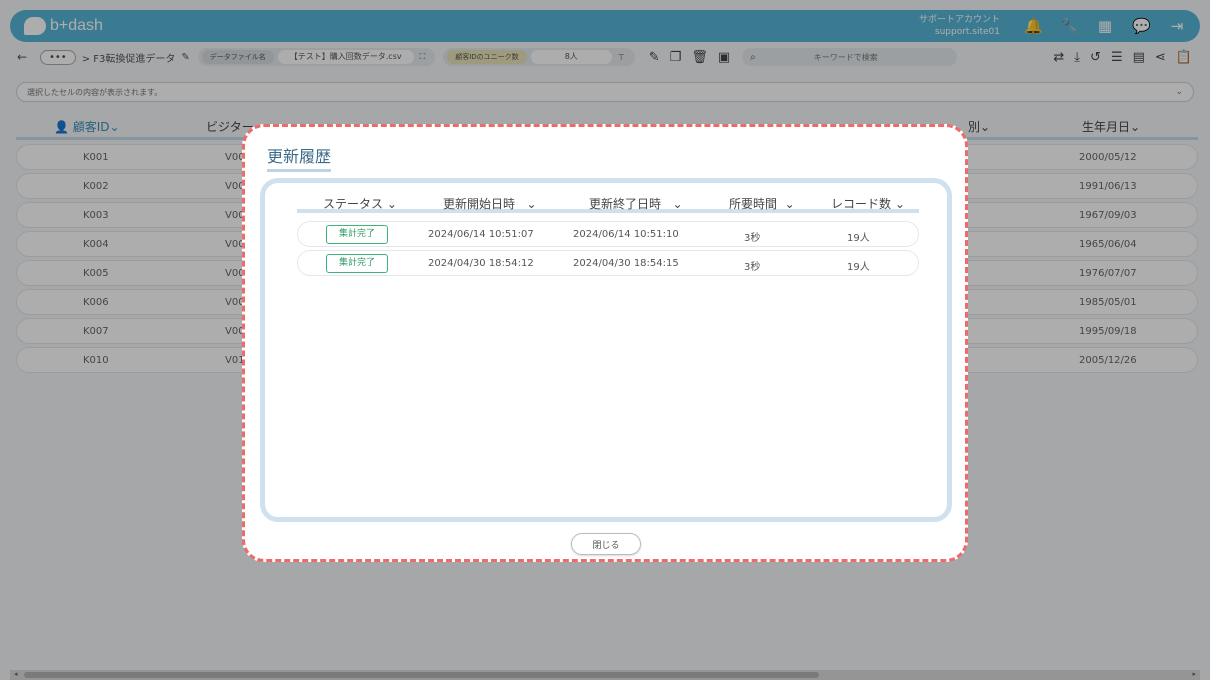 Image resolution: width=1210 pixels, height=680 pixels. Describe the element at coordinates (299, 157) in the screenshot. I see `modal-title: 更新履歴` at that location.